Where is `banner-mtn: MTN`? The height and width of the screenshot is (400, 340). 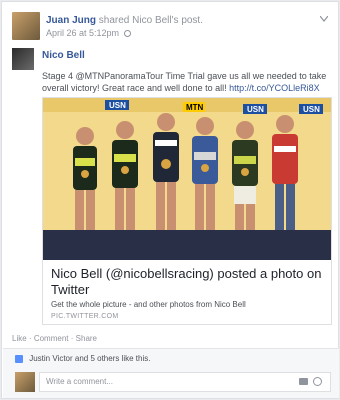
banner-mtn: MTN is located at coordinates (195, 107).